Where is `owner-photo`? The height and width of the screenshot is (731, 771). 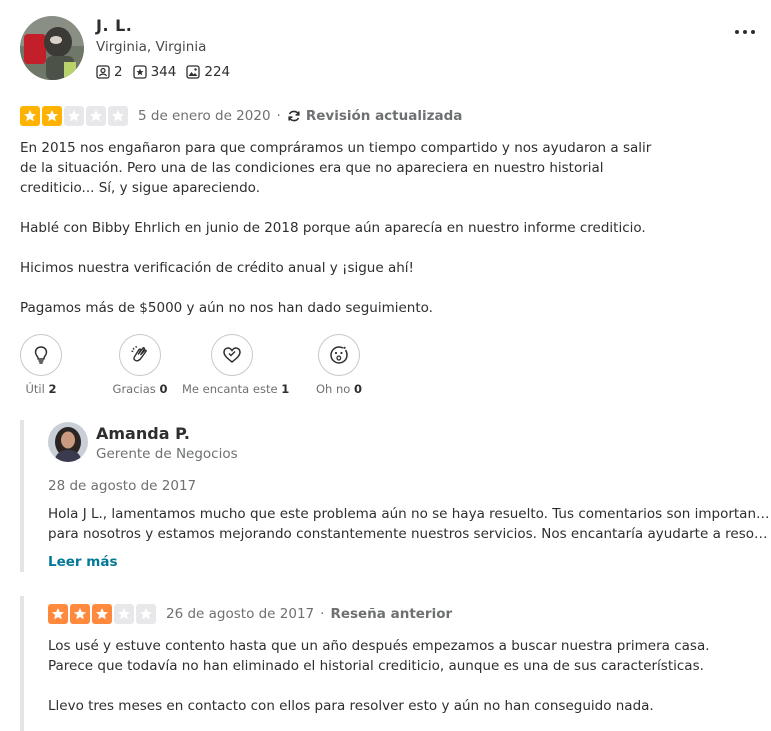 owner-photo is located at coordinates (68, 442).